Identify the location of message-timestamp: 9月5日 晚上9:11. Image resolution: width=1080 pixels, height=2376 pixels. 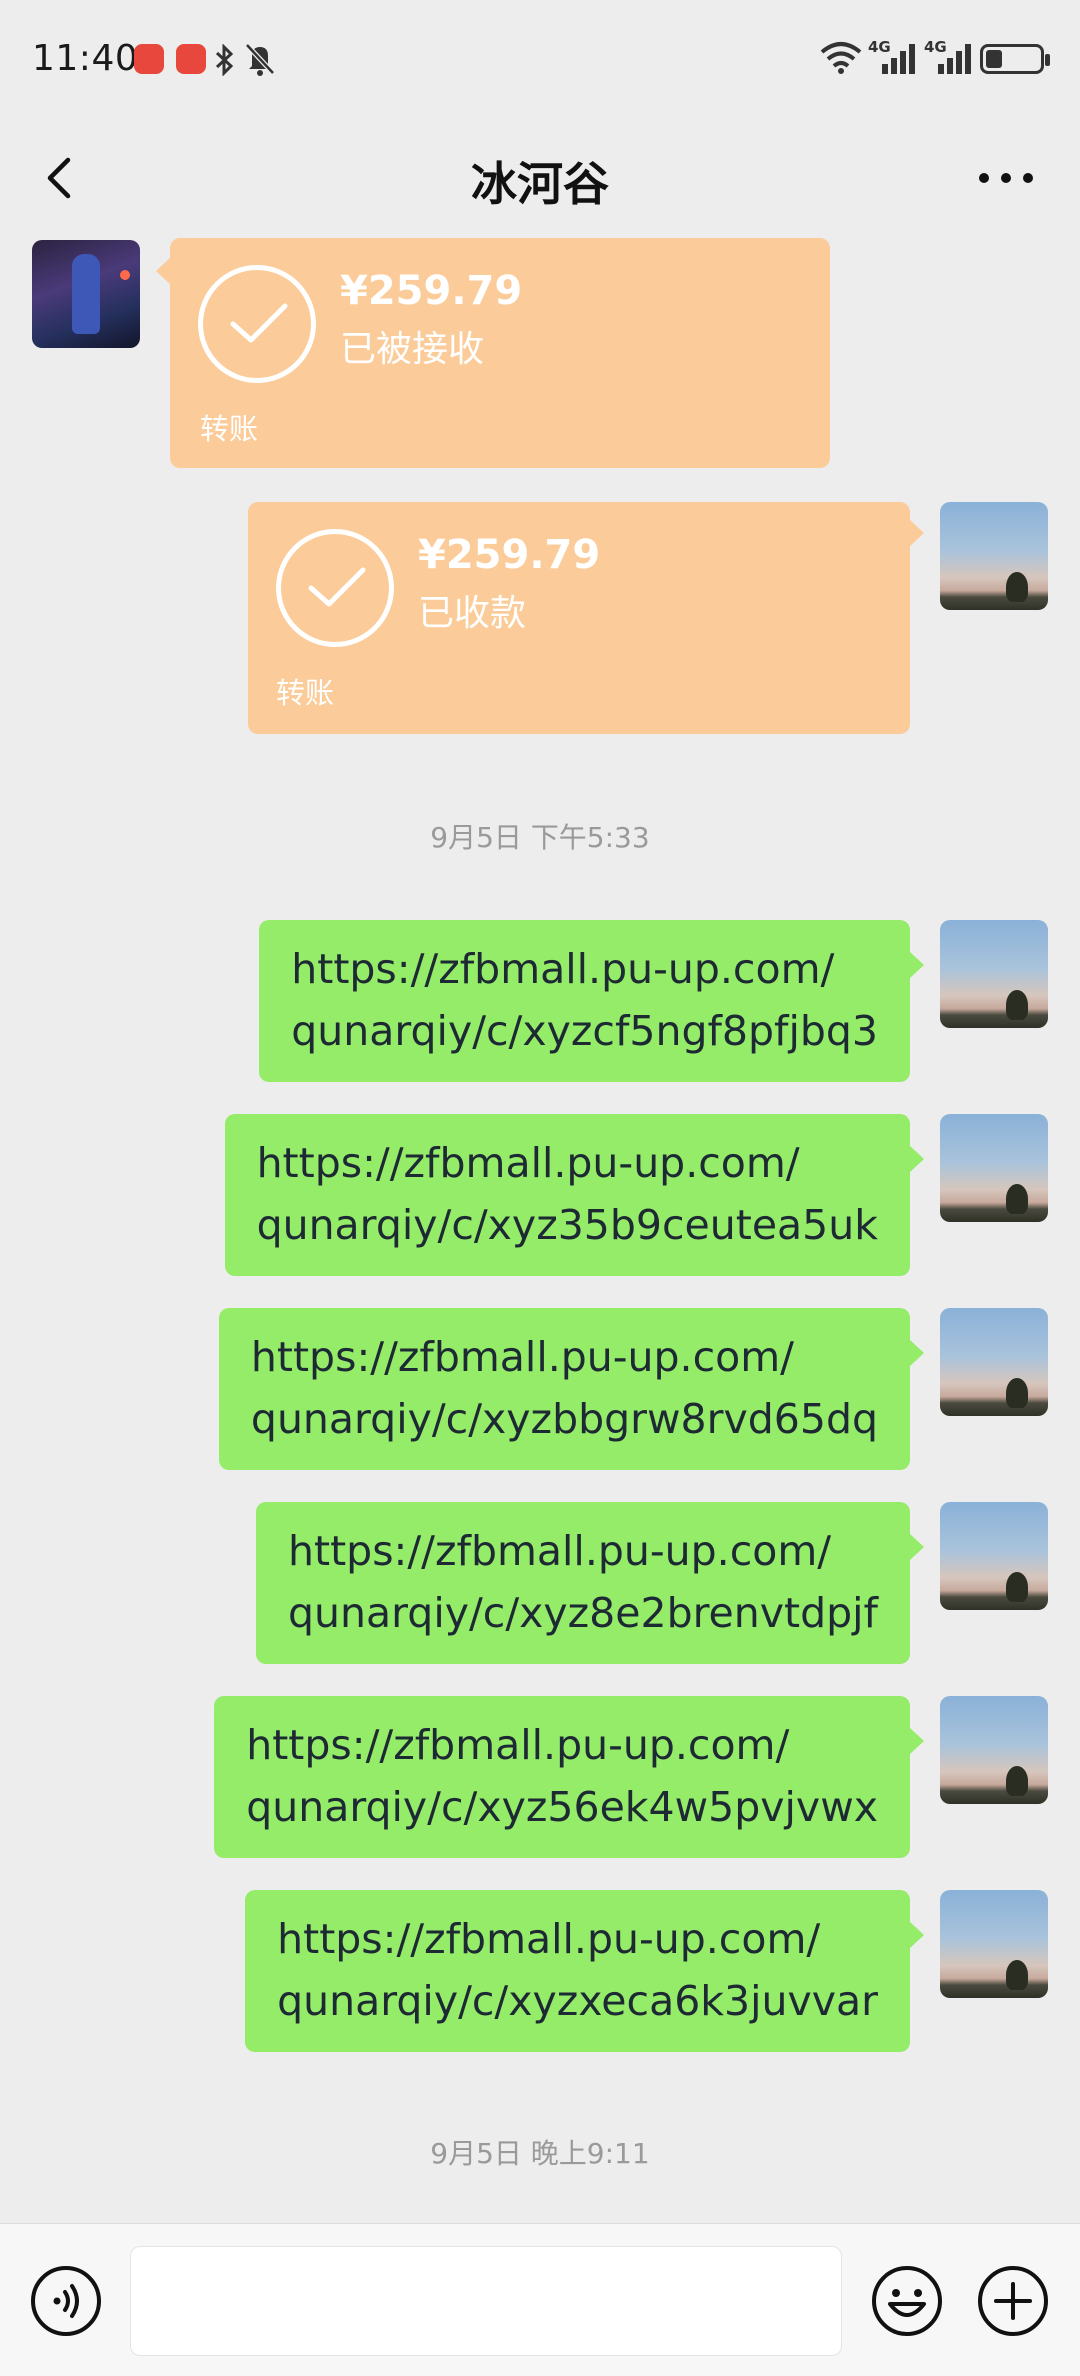
(540, 2153).